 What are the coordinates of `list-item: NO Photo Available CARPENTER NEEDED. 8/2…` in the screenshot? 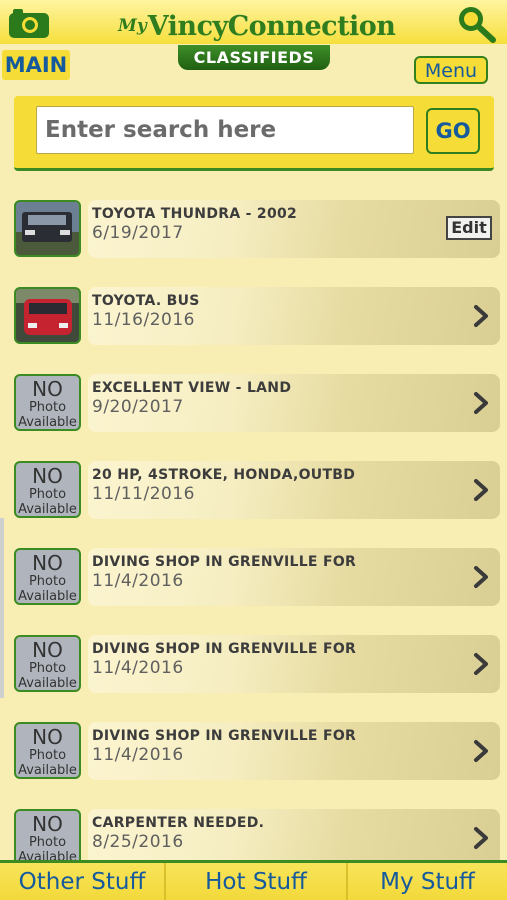 It's located at (257, 838).